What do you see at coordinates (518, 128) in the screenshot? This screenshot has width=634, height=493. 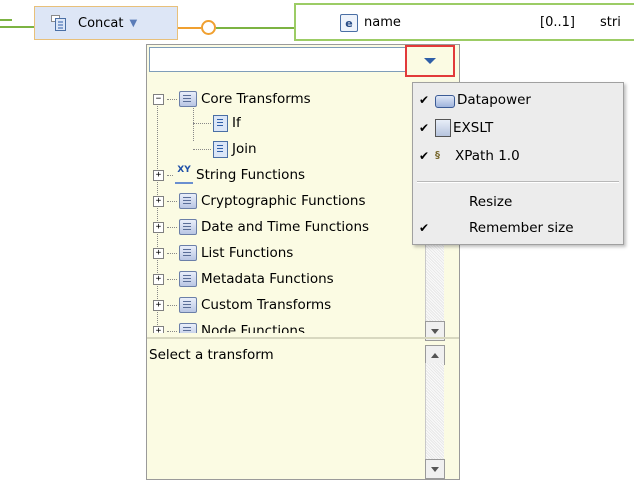 I see `menu-item-exslt: ✔ EXSLT` at bounding box center [518, 128].